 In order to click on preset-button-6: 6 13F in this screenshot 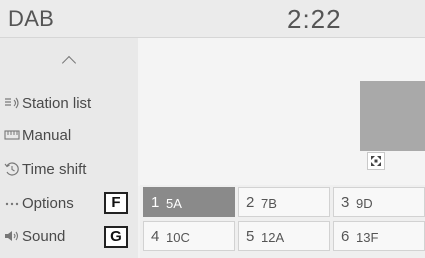, I will do `click(379, 236)`.